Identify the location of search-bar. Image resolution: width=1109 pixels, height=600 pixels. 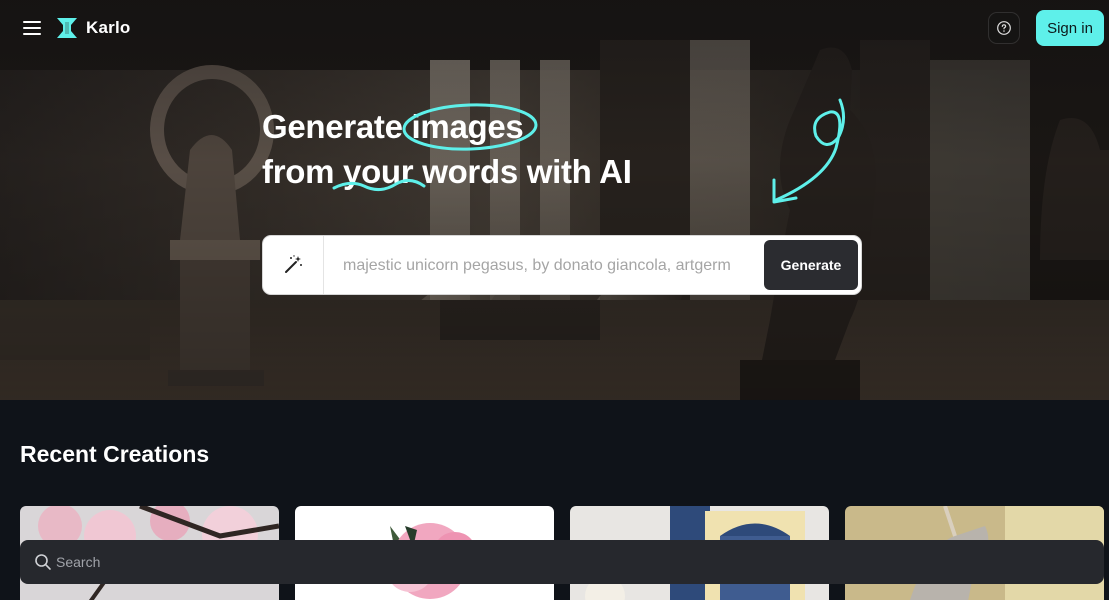
(562, 562).